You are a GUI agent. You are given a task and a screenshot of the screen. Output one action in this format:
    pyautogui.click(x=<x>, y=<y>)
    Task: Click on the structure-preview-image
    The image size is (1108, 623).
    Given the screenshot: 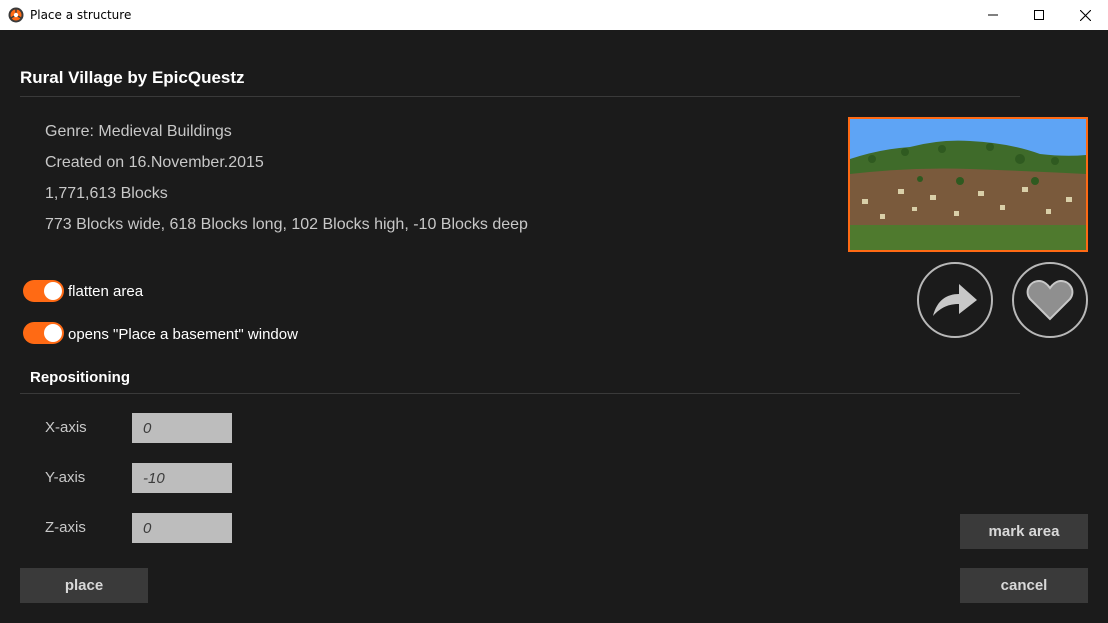 What is the action you would take?
    pyautogui.click(x=968, y=184)
    